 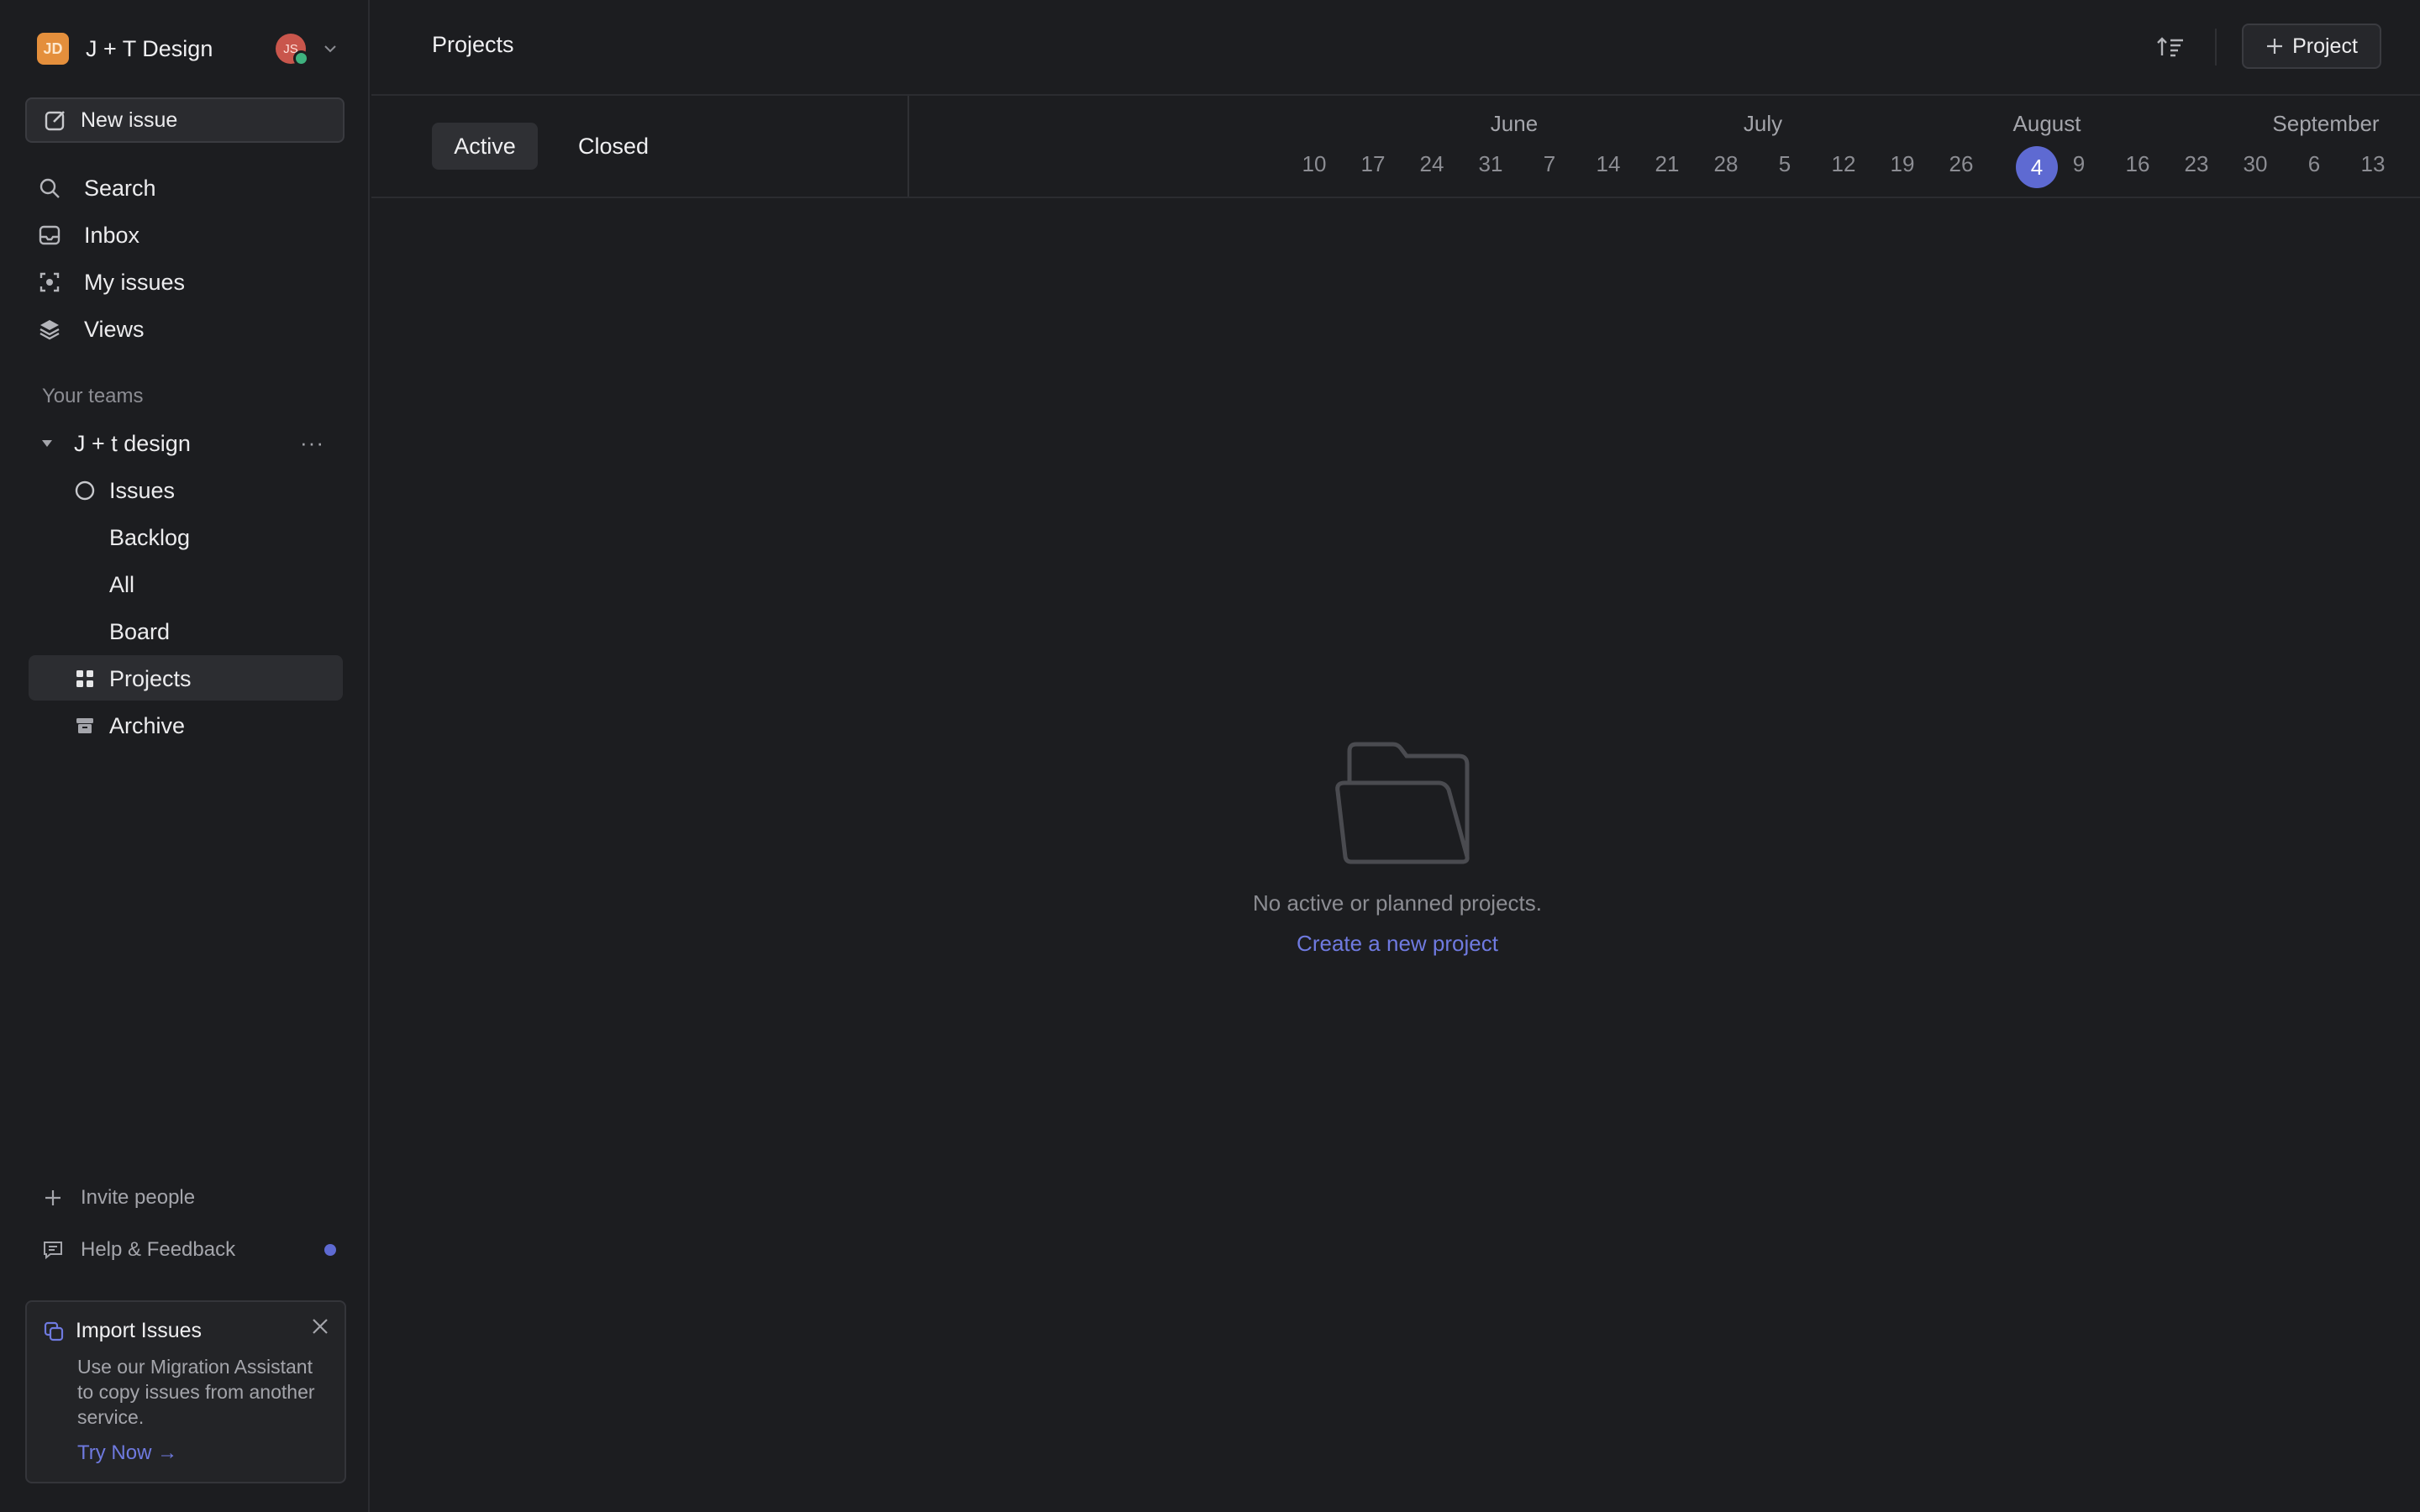 I want to click on timeline-day: 10, so click(x=1315, y=163).